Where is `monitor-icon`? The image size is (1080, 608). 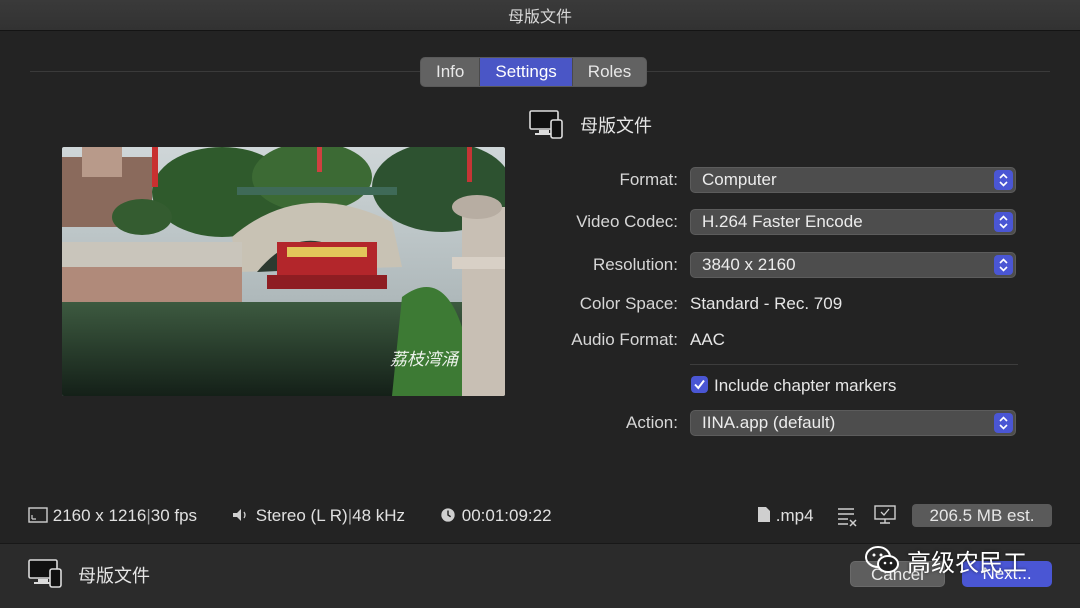
monitor-icon is located at coordinates (885, 514).